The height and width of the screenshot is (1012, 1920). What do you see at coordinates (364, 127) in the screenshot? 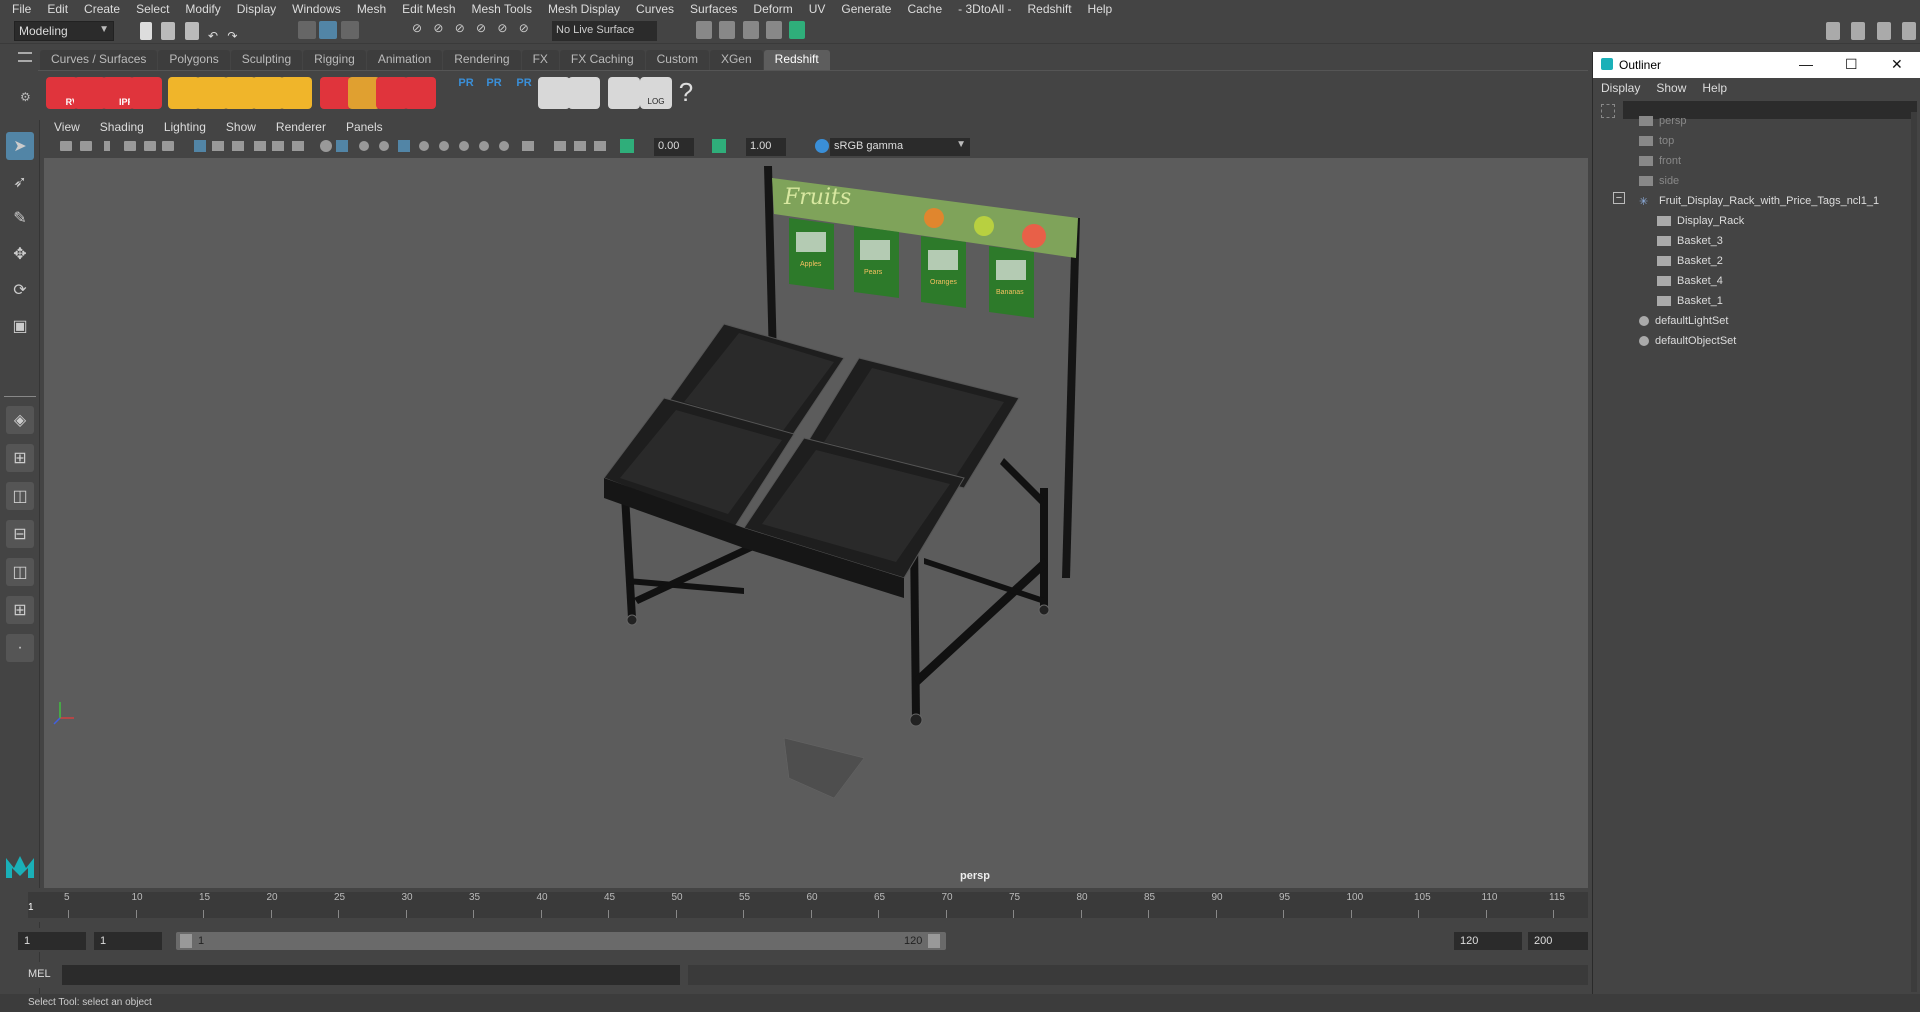
I see `viewport-menu-item: Panels` at bounding box center [364, 127].